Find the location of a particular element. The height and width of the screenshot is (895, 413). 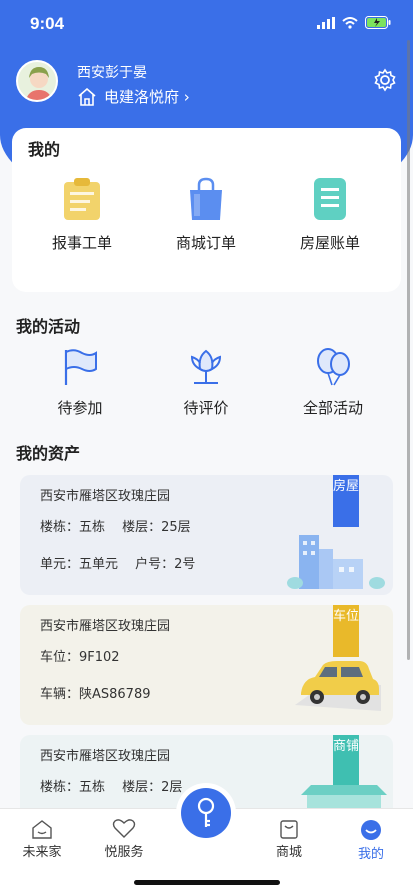

home-icon is located at coordinates (42, 829).